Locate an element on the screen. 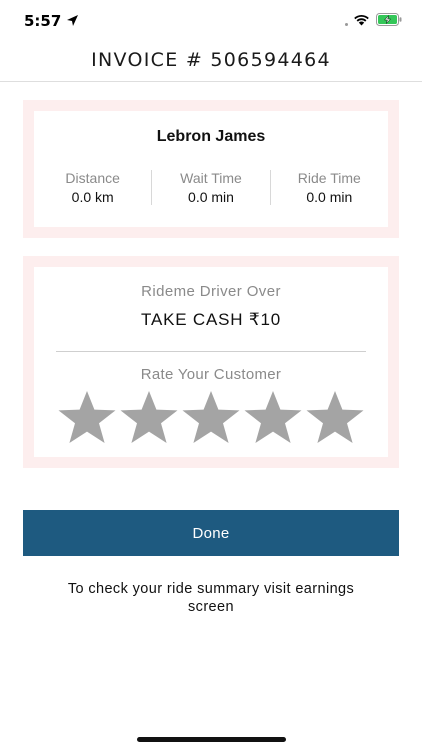  take-cash-label: TAKE CASH ₹10 is located at coordinates (211, 319).